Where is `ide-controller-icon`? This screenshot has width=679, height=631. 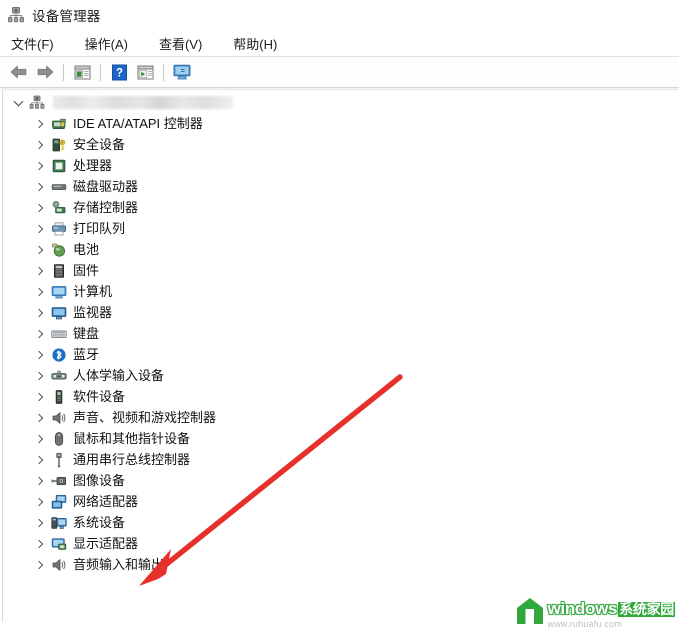
ide-controller-icon is located at coordinates (59, 124).